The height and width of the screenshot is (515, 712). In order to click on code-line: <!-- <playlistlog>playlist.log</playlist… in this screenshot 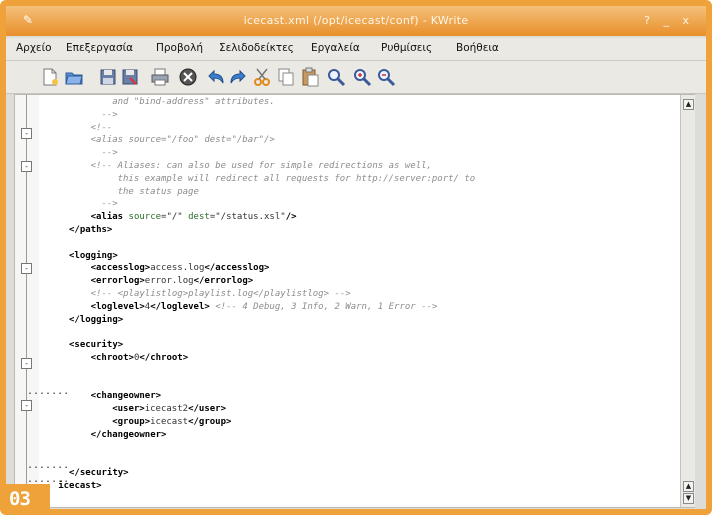, I will do `click(221, 294)`.